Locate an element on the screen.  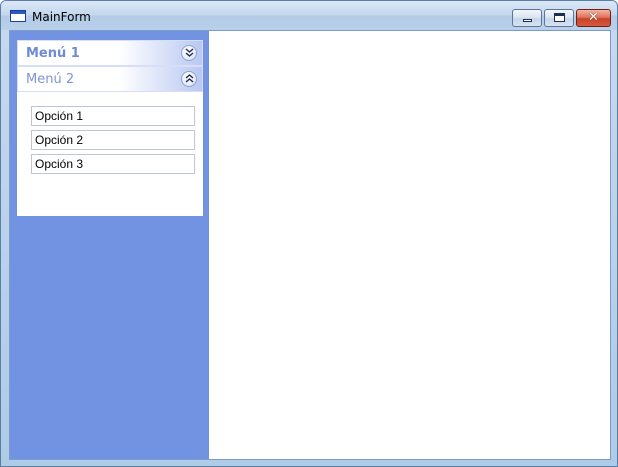
maximize-button is located at coordinates (559, 18).